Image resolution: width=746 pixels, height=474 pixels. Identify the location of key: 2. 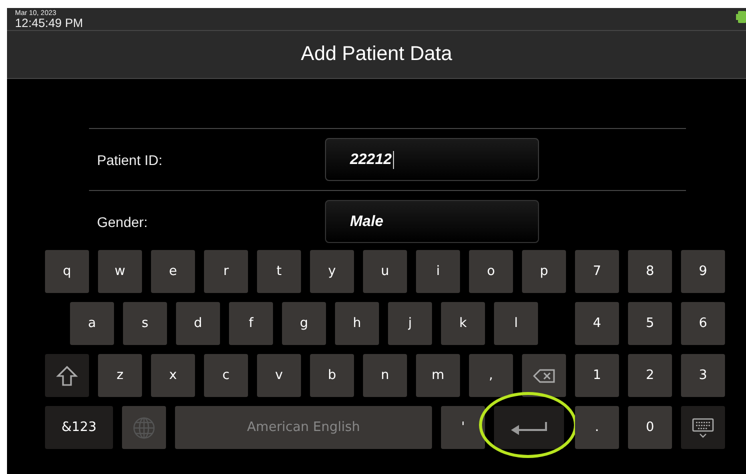
(650, 375).